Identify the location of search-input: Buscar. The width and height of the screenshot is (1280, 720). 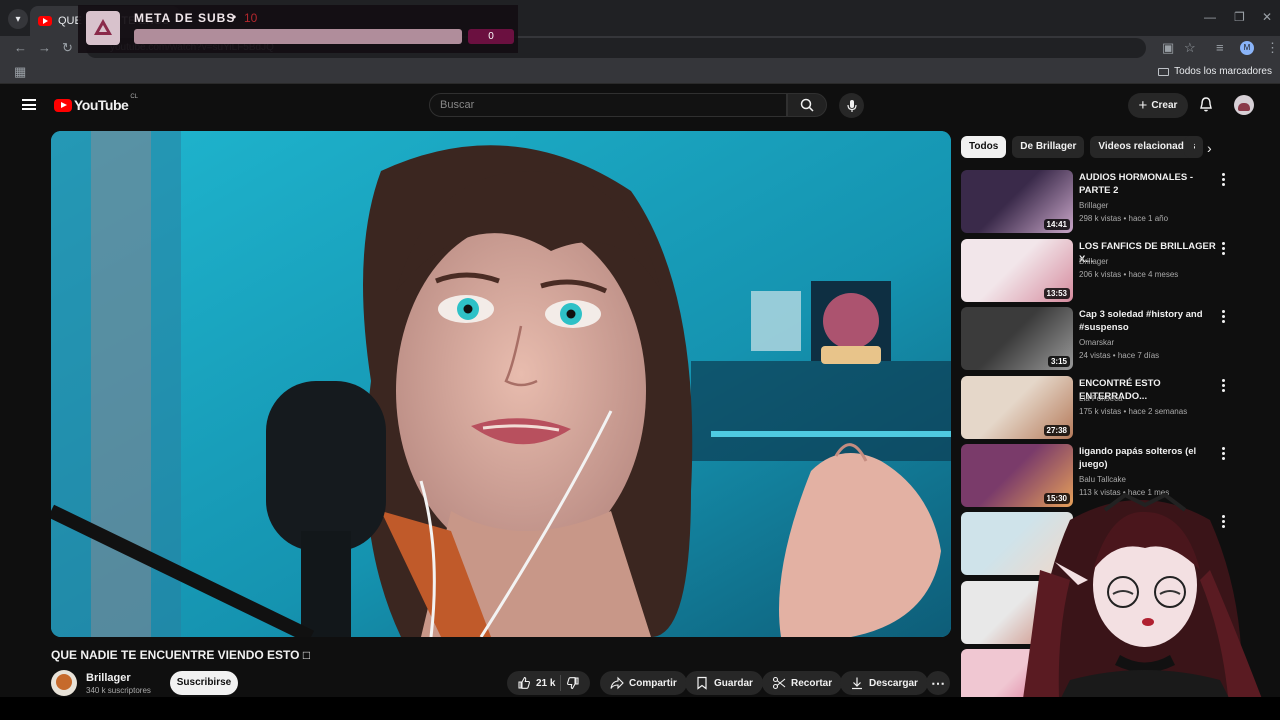
(608, 105).